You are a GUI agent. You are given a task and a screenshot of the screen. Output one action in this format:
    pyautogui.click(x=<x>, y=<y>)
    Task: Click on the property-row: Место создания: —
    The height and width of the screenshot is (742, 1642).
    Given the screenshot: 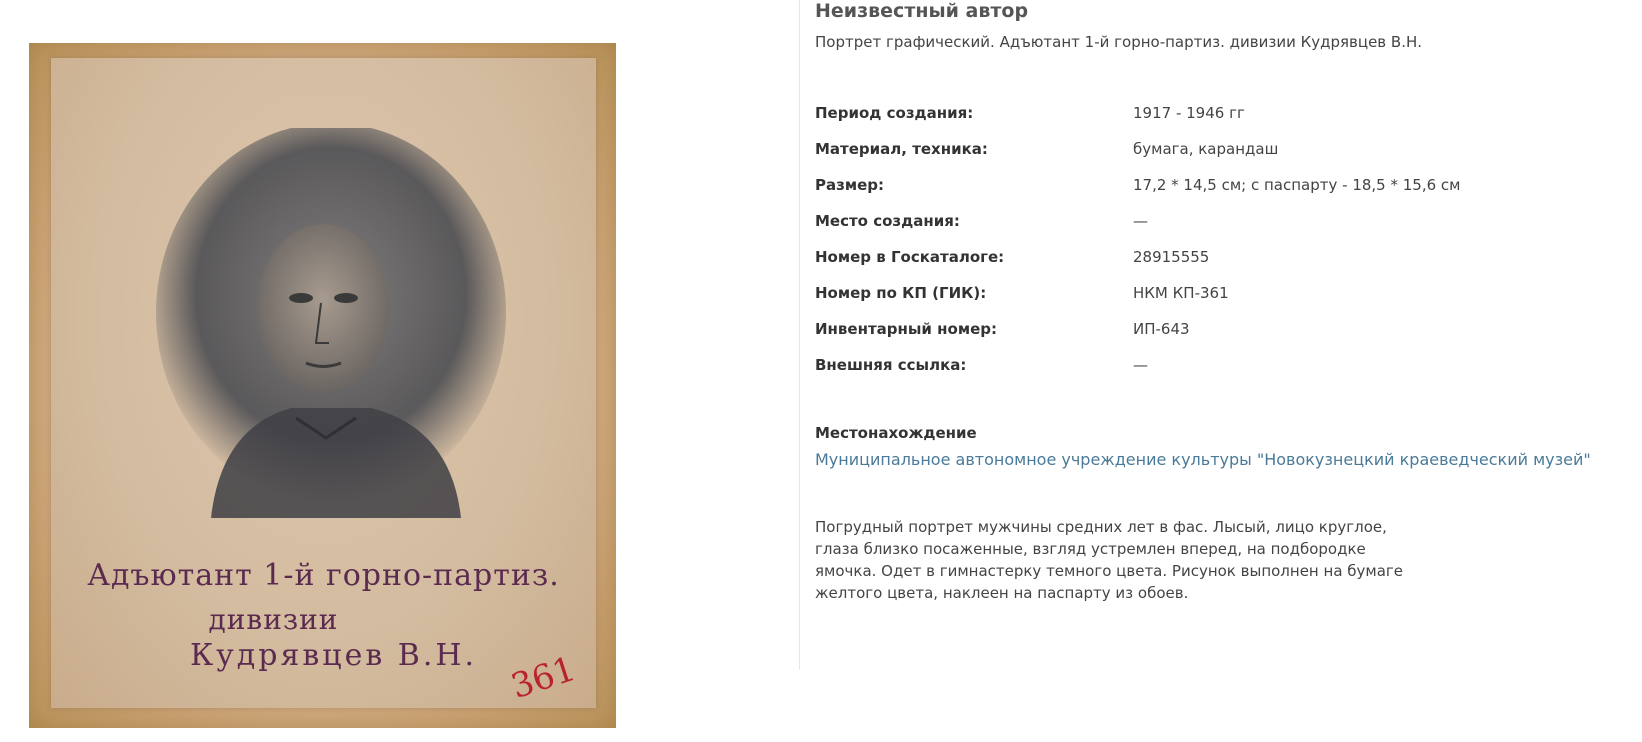 What is the action you would take?
    pyautogui.click(x=1215, y=221)
    